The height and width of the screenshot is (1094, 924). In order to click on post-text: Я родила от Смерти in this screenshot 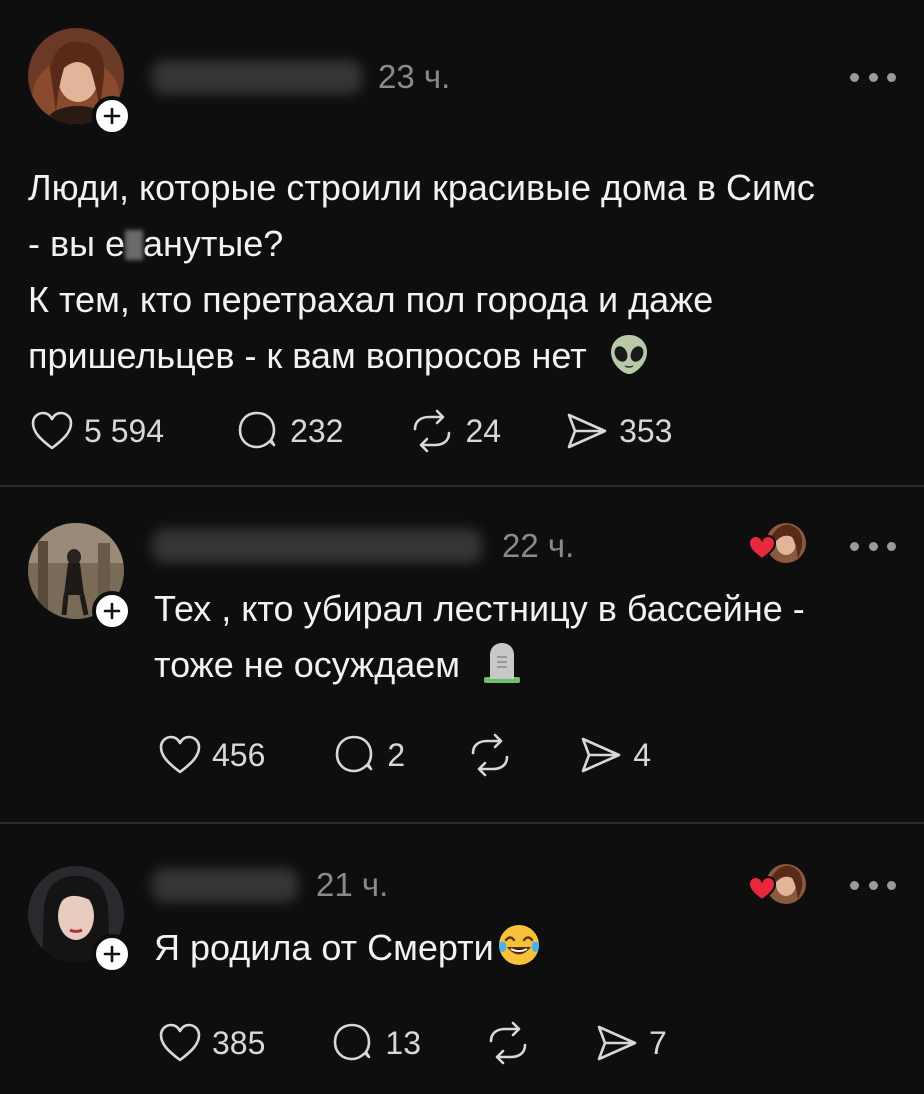, I will do `click(348, 948)`.